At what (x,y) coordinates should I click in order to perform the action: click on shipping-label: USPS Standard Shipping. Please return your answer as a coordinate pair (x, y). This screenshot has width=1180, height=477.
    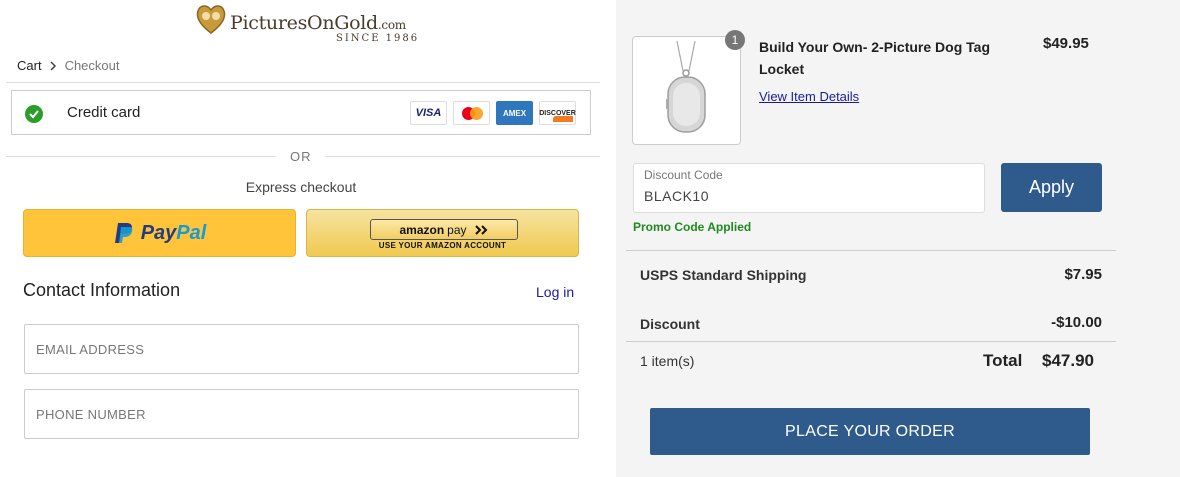
    Looking at the image, I should click on (723, 275).